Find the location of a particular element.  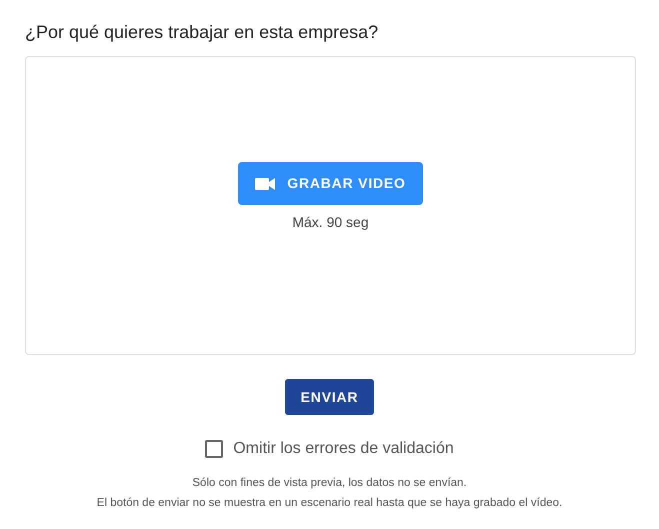

video-camera-icon is located at coordinates (265, 183).